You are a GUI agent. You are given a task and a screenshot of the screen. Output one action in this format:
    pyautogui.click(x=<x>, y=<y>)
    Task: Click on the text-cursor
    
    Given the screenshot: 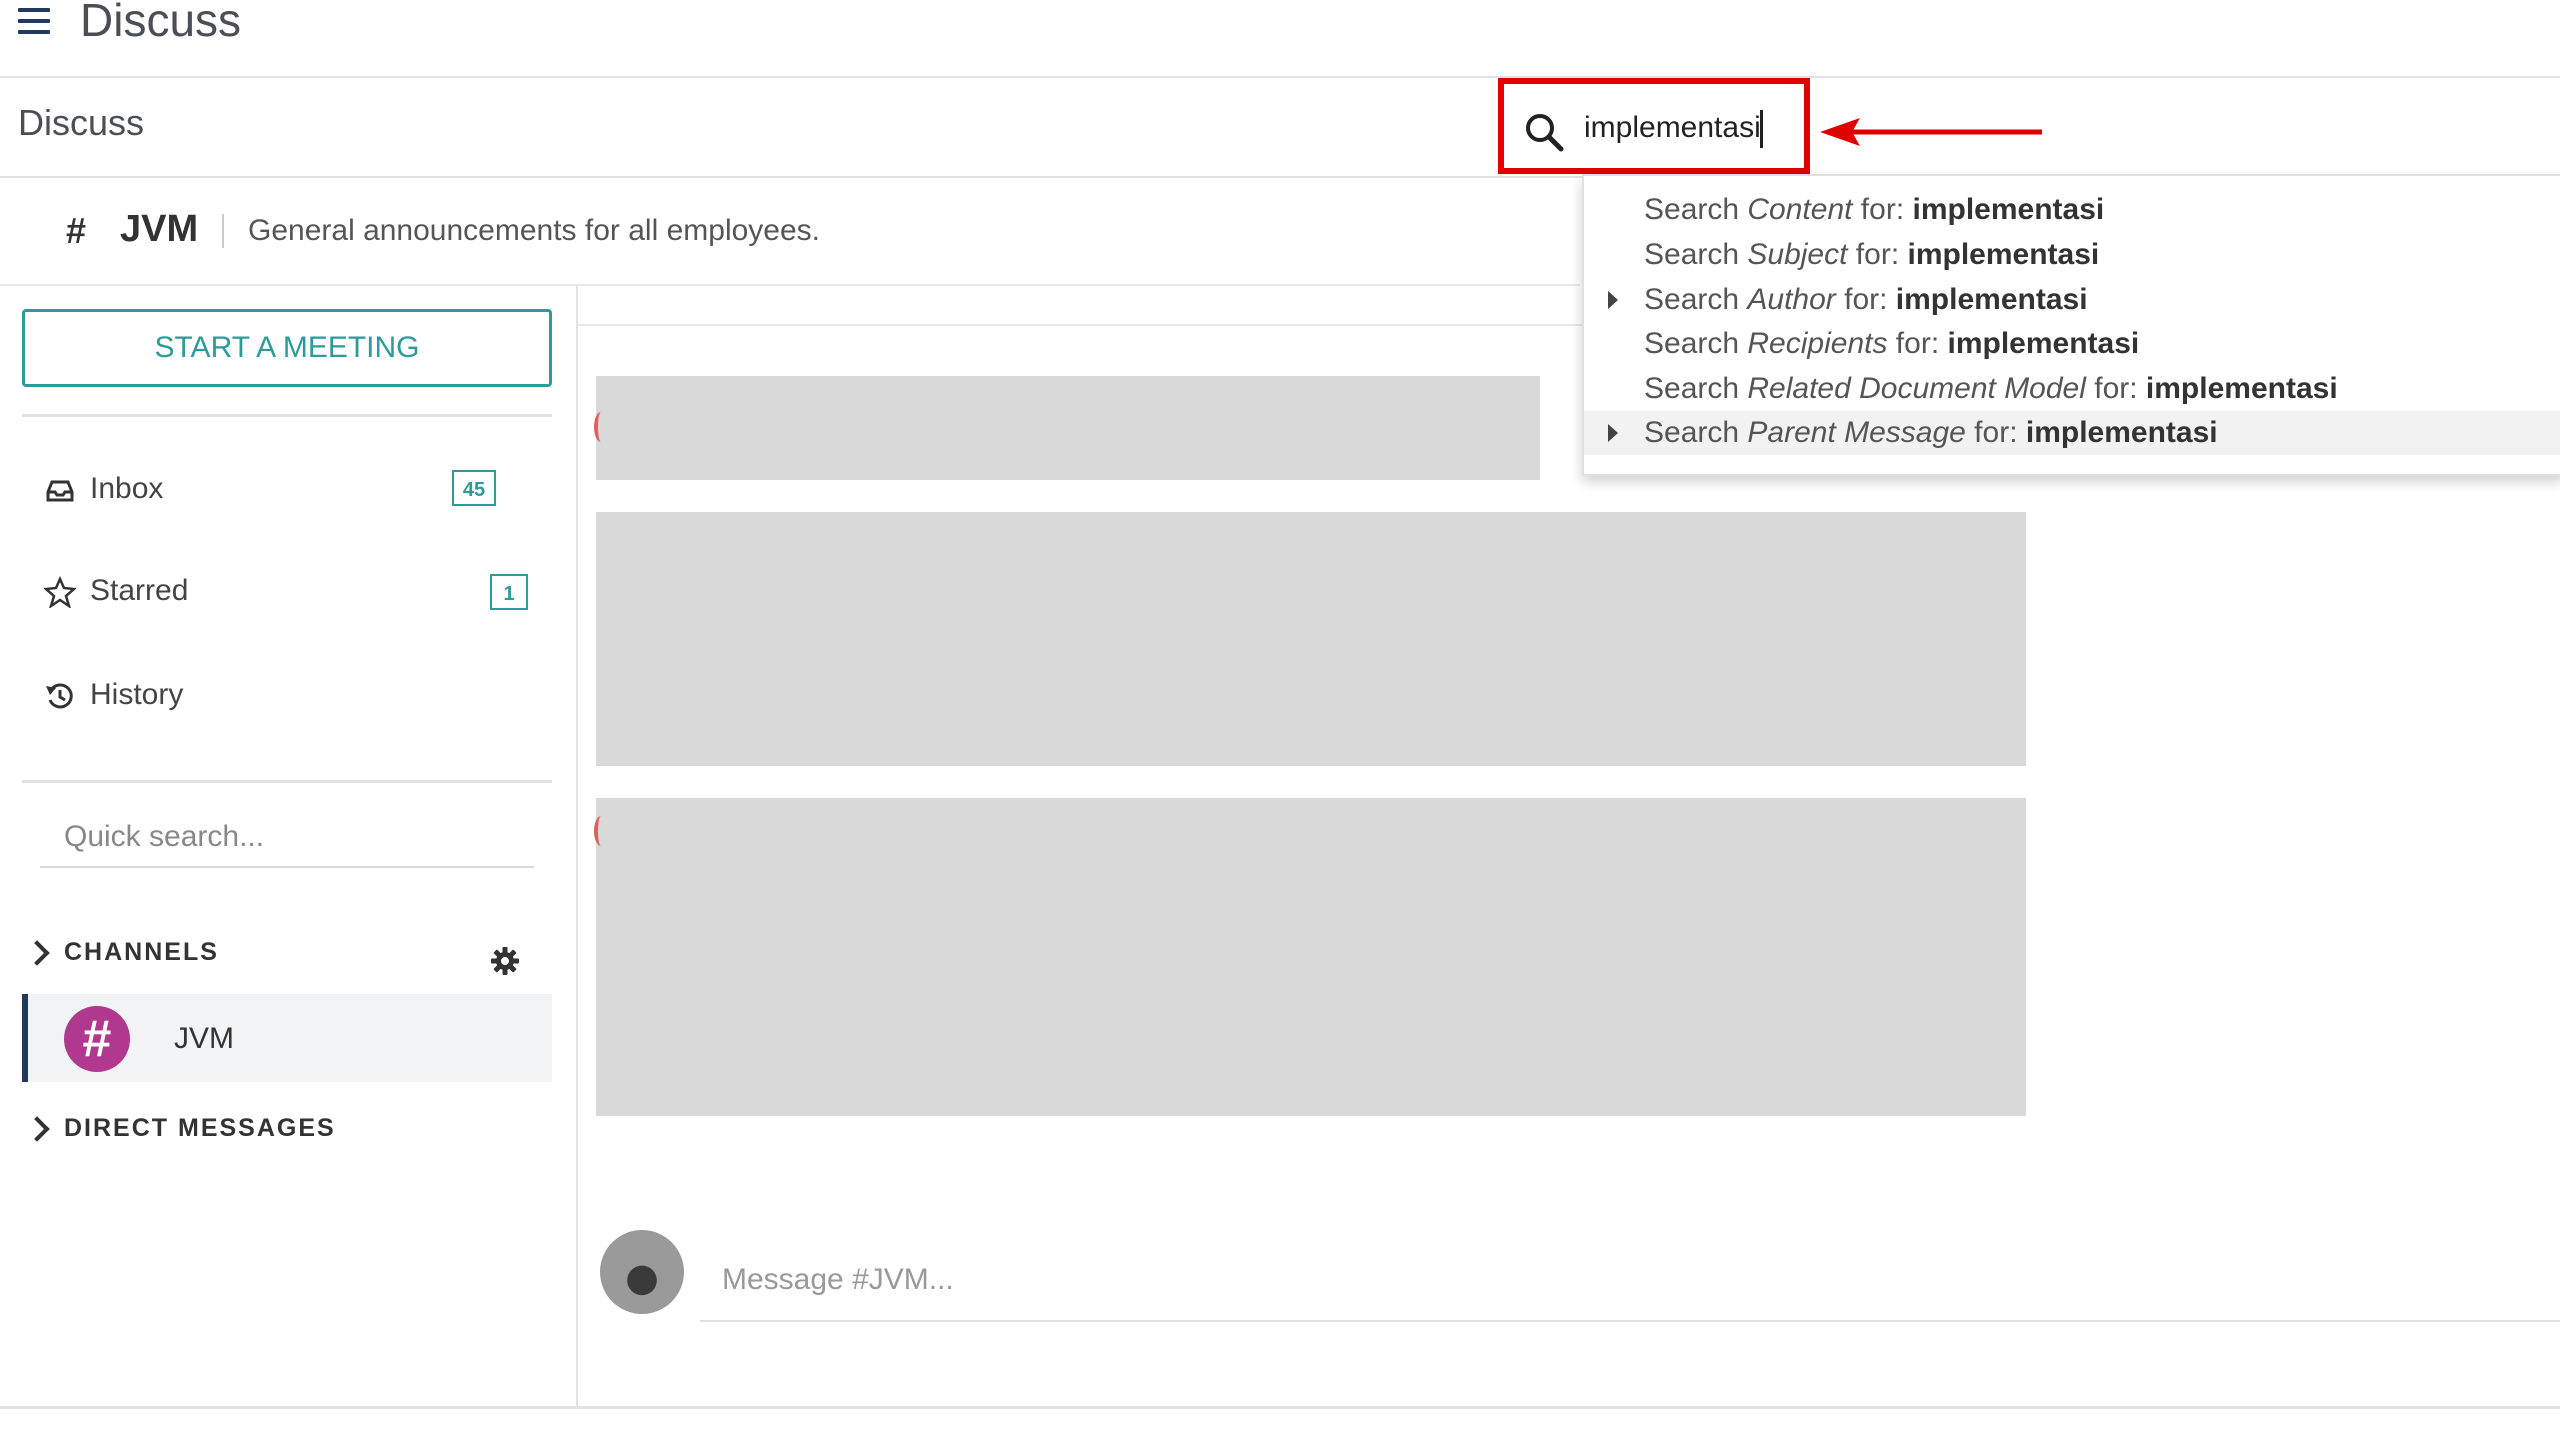 What is the action you would take?
    pyautogui.click(x=1761, y=129)
    